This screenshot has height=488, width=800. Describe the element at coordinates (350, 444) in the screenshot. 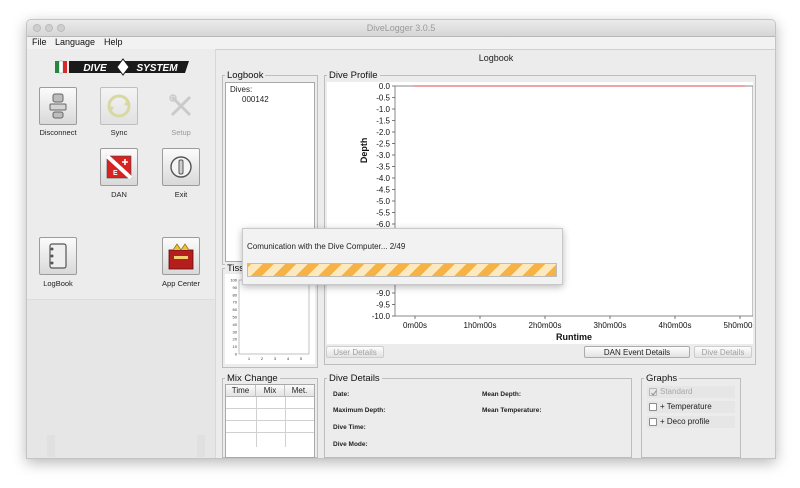

I see `dive-mode-label: Dive Mode:` at that location.